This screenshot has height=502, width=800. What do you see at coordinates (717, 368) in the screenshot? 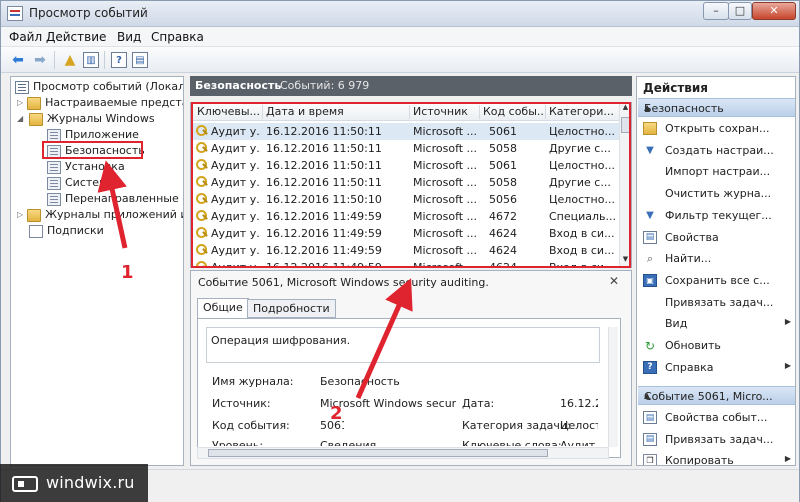
I see `action-item: ? Справка ▶` at bounding box center [717, 368].